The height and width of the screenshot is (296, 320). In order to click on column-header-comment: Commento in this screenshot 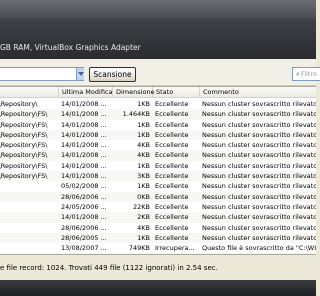, I will do `click(258, 92)`.